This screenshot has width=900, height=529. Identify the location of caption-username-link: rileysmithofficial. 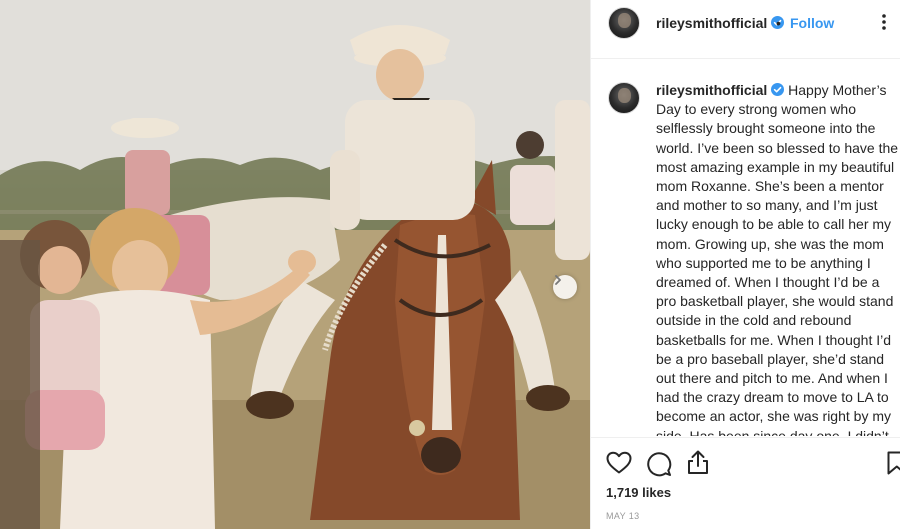
(720, 90).